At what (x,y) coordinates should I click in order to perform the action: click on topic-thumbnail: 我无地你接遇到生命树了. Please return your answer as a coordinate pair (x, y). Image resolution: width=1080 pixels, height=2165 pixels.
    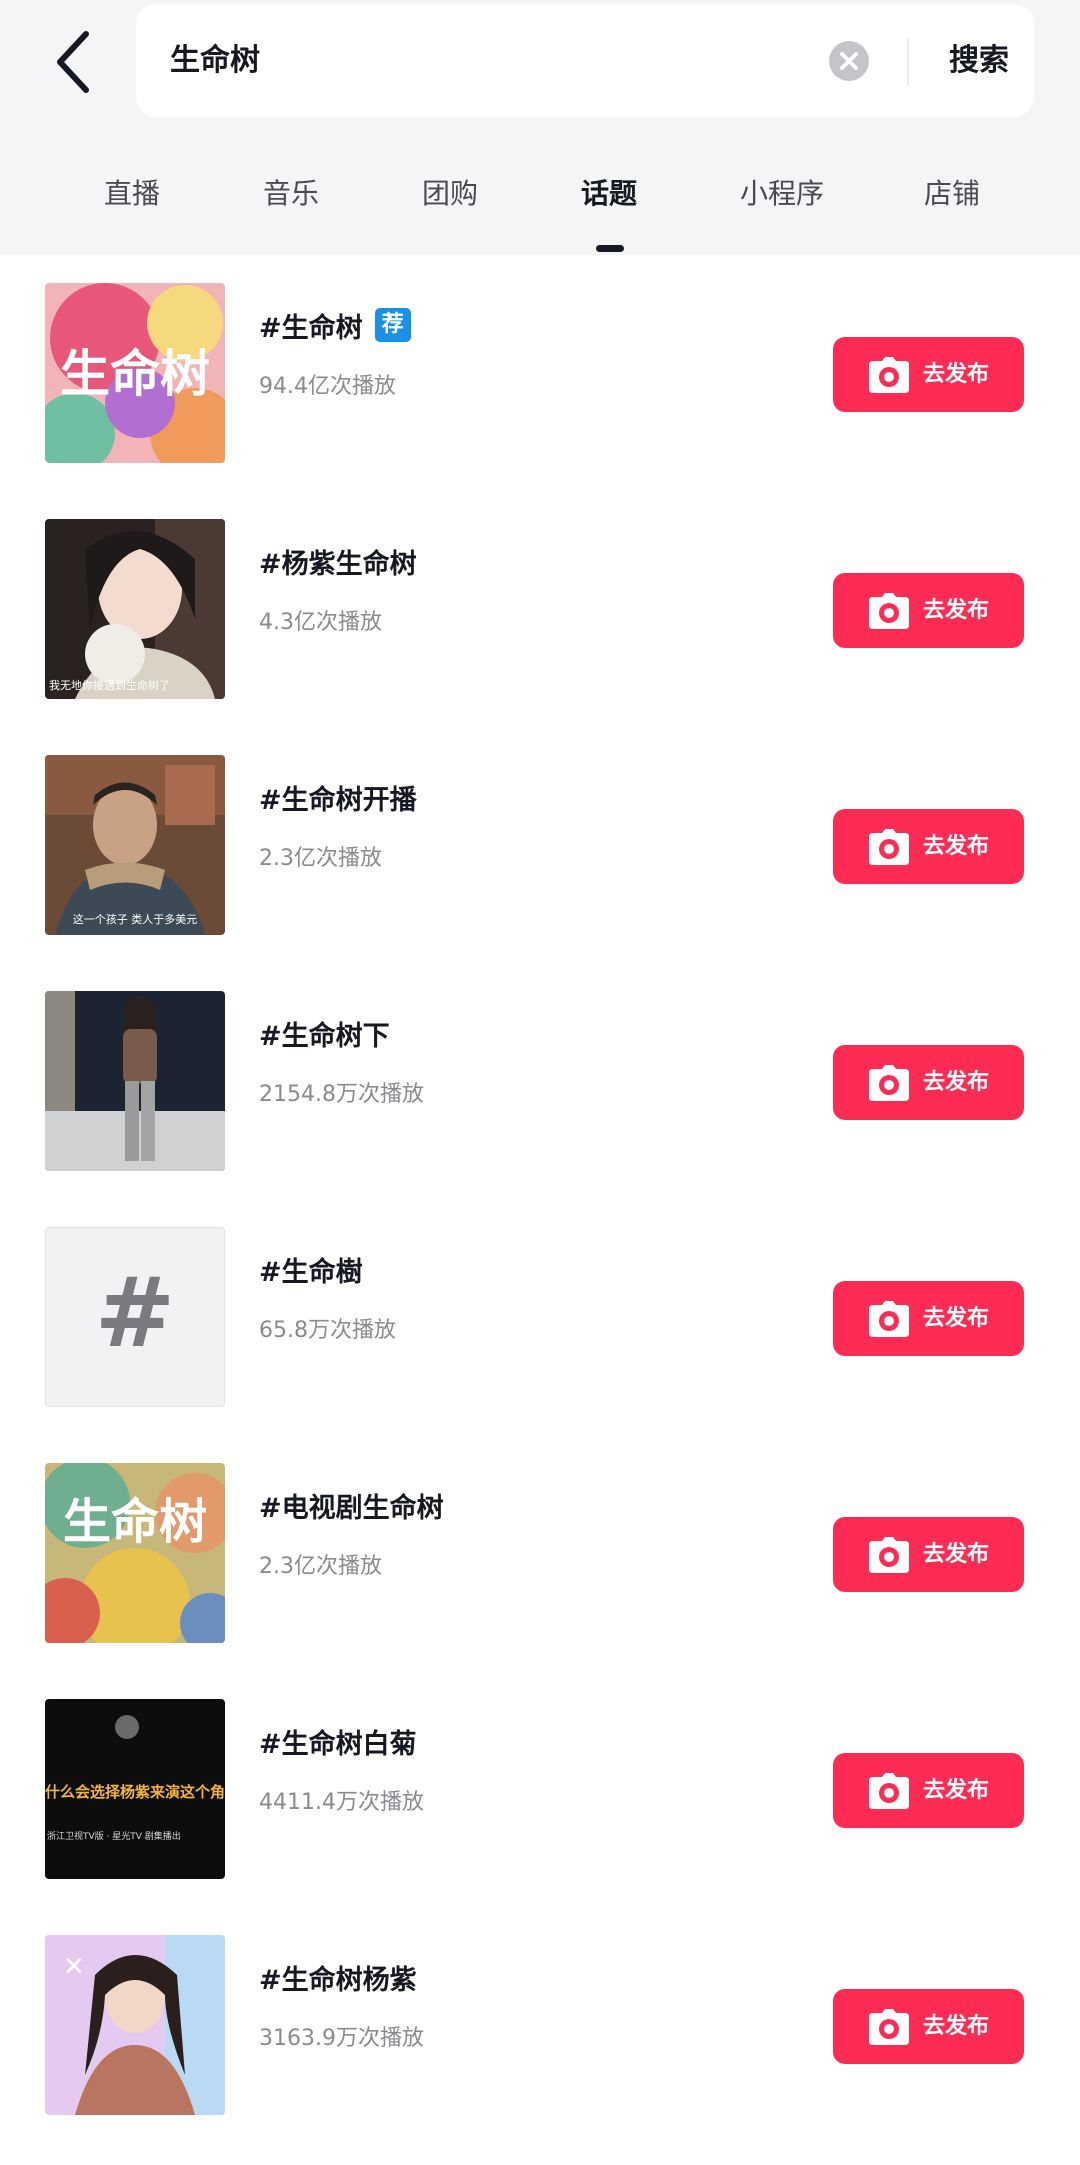
    Looking at the image, I should click on (135, 609).